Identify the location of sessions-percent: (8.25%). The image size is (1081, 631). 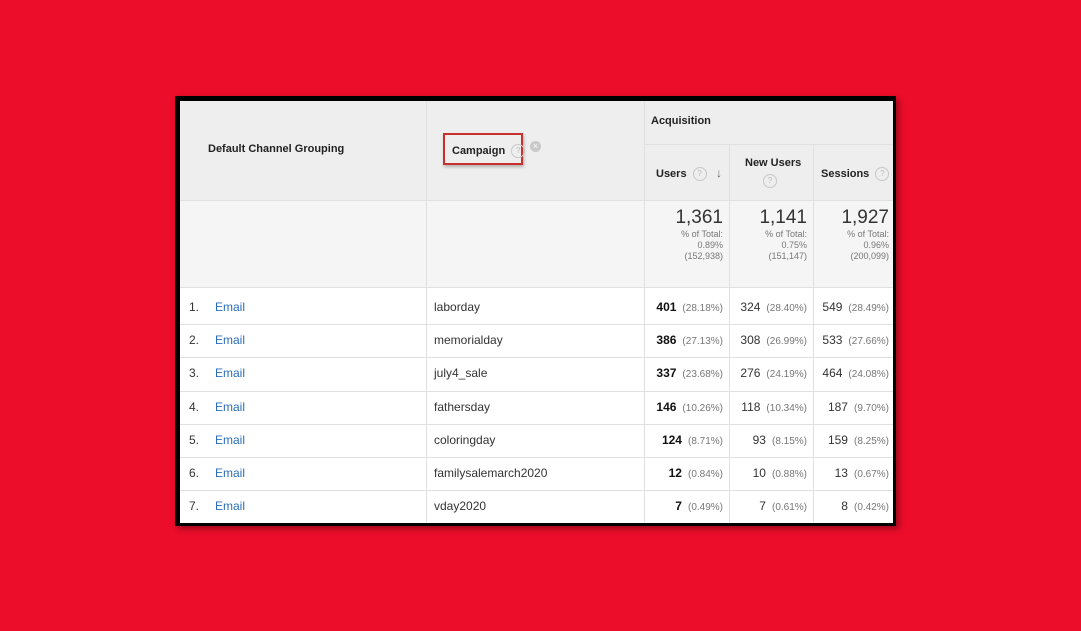
(871, 441).